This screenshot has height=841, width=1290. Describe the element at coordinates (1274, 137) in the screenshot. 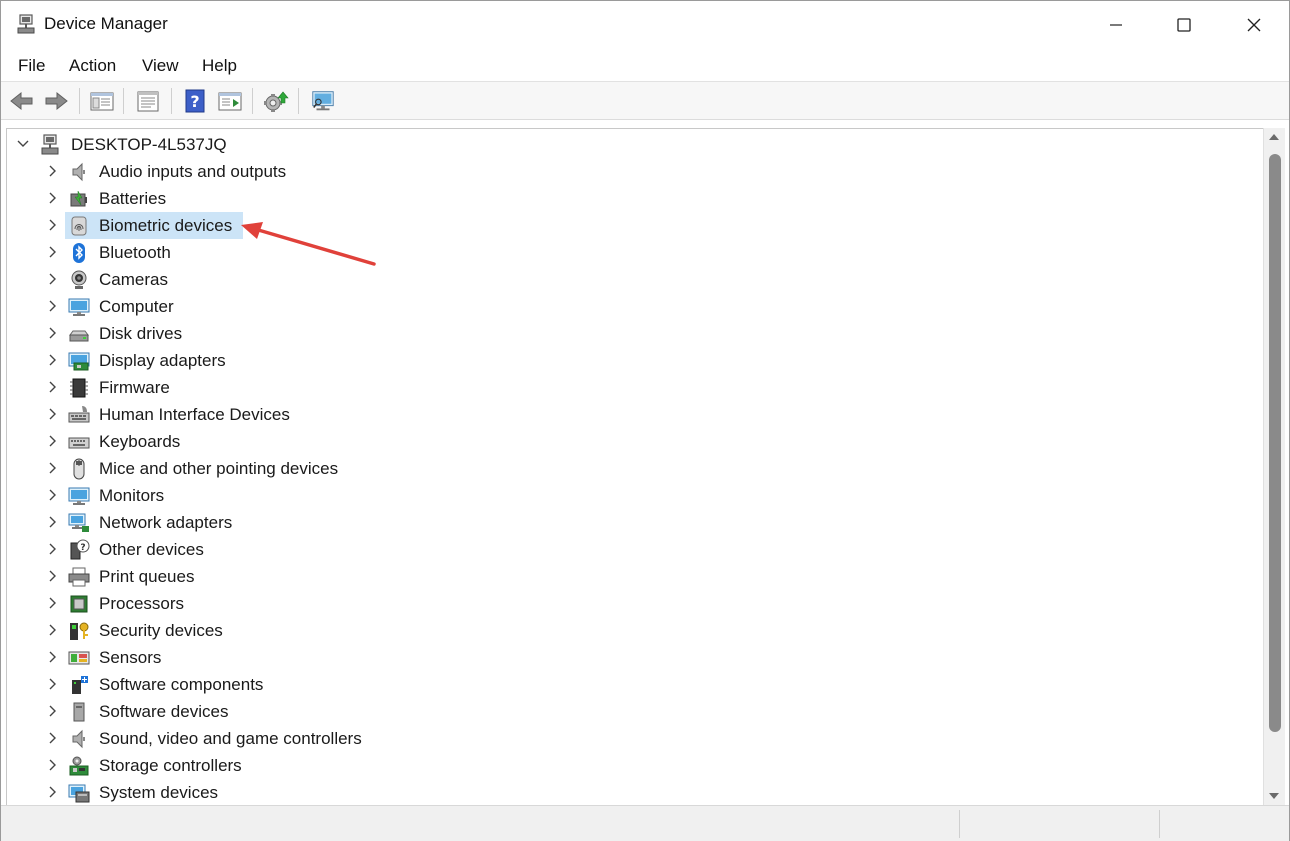

I see `scroll-up-icon` at that location.